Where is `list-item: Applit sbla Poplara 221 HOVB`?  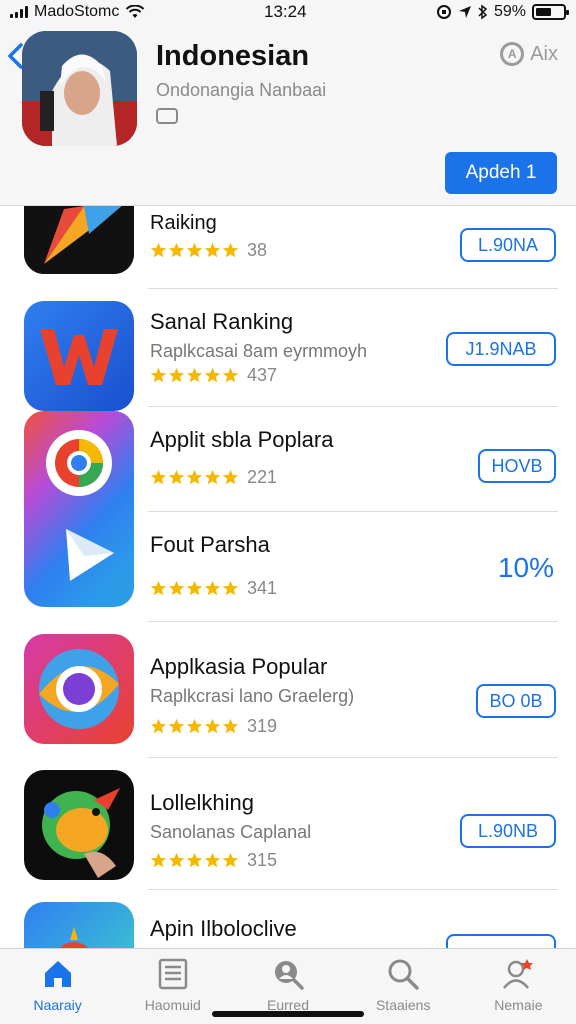 list-item: Applit sbla Poplara 221 HOVB is located at coordinates (288, 459).